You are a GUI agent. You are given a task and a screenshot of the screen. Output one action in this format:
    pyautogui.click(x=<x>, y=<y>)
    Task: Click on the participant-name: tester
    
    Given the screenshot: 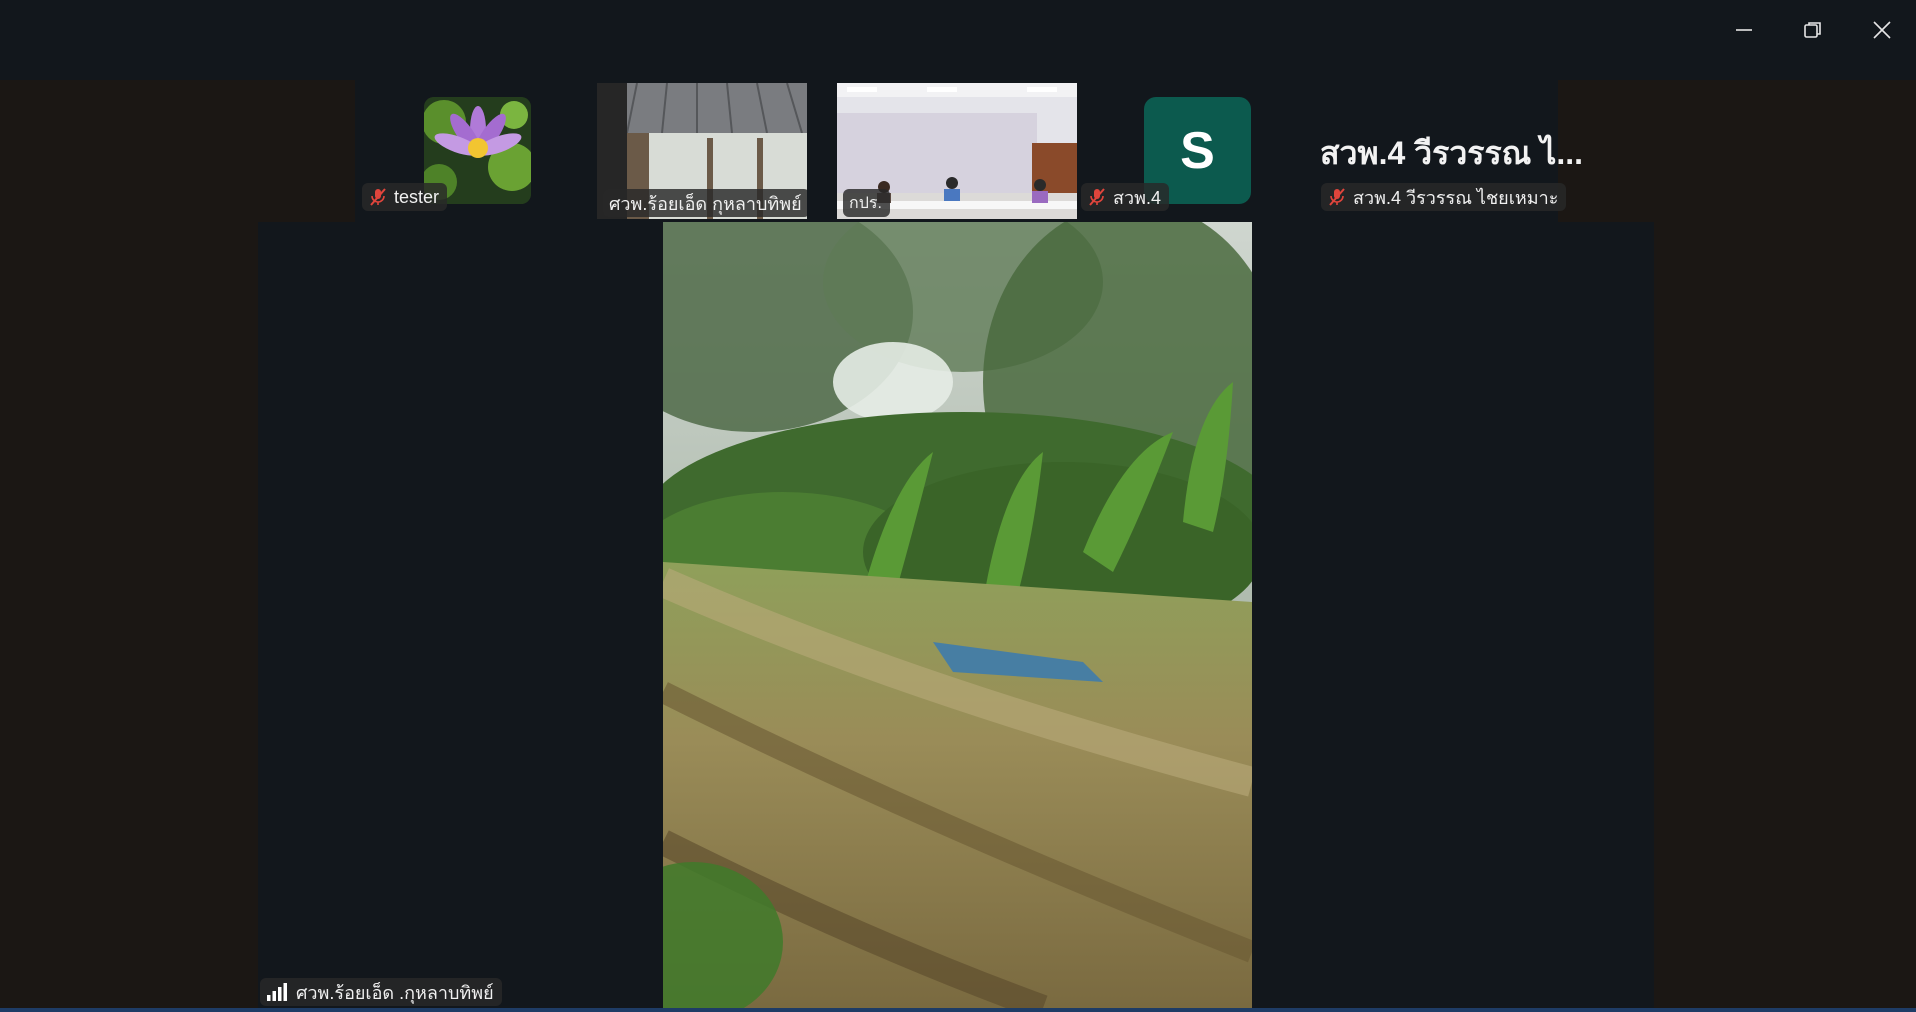 What is the action you would take?
    pyautogui.click(x=417, y=196)
    